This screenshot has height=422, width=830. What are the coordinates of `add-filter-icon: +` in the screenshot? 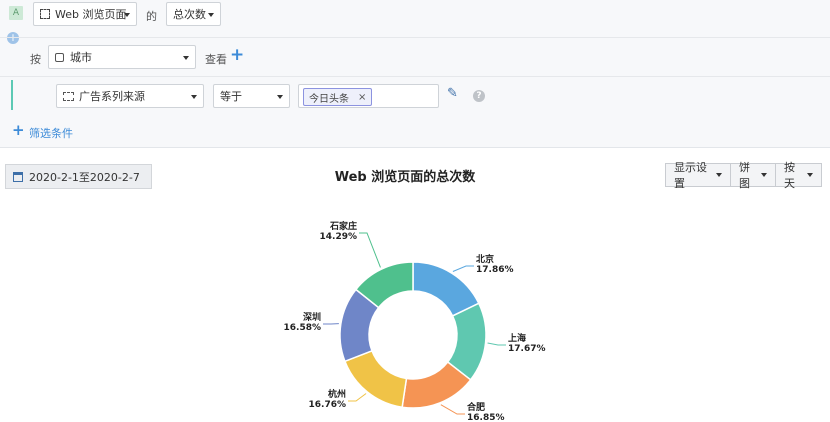 It's located at (18, 130).